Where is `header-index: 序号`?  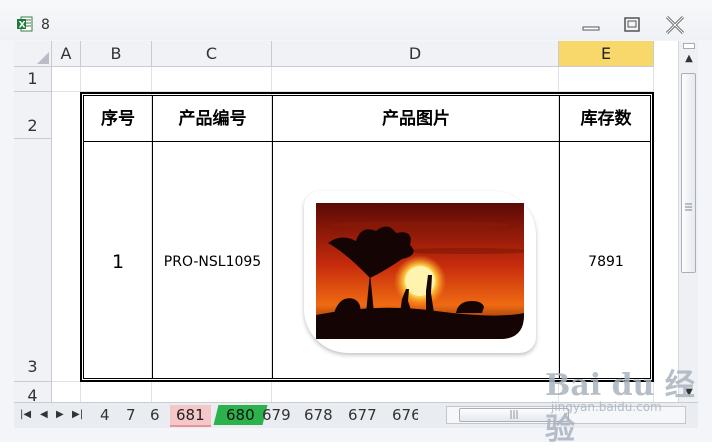 header-index: 序号 is located at coordinates (118, 119).